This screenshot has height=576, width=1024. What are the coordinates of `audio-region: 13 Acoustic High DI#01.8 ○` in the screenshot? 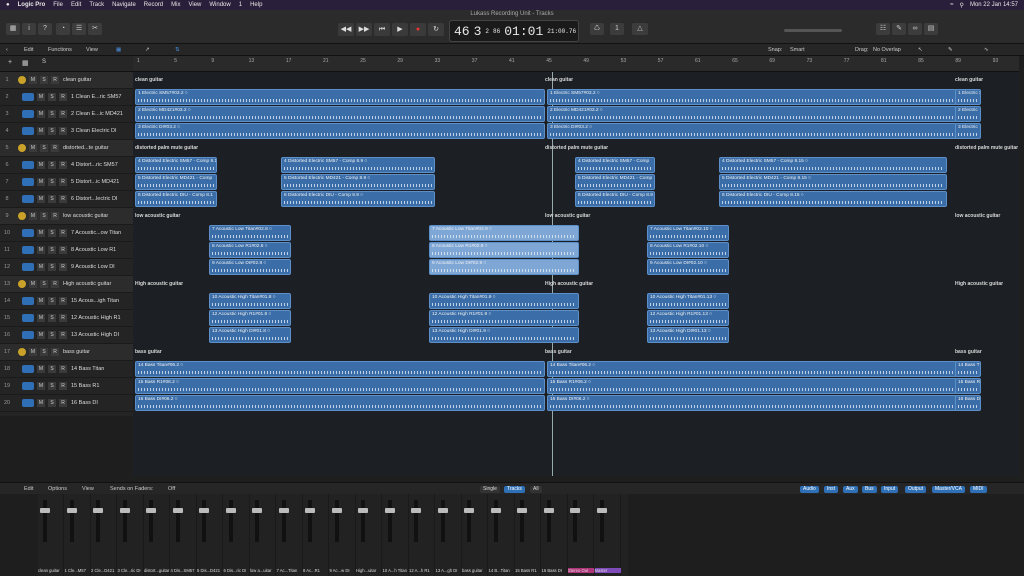 It's located at (250, 335).